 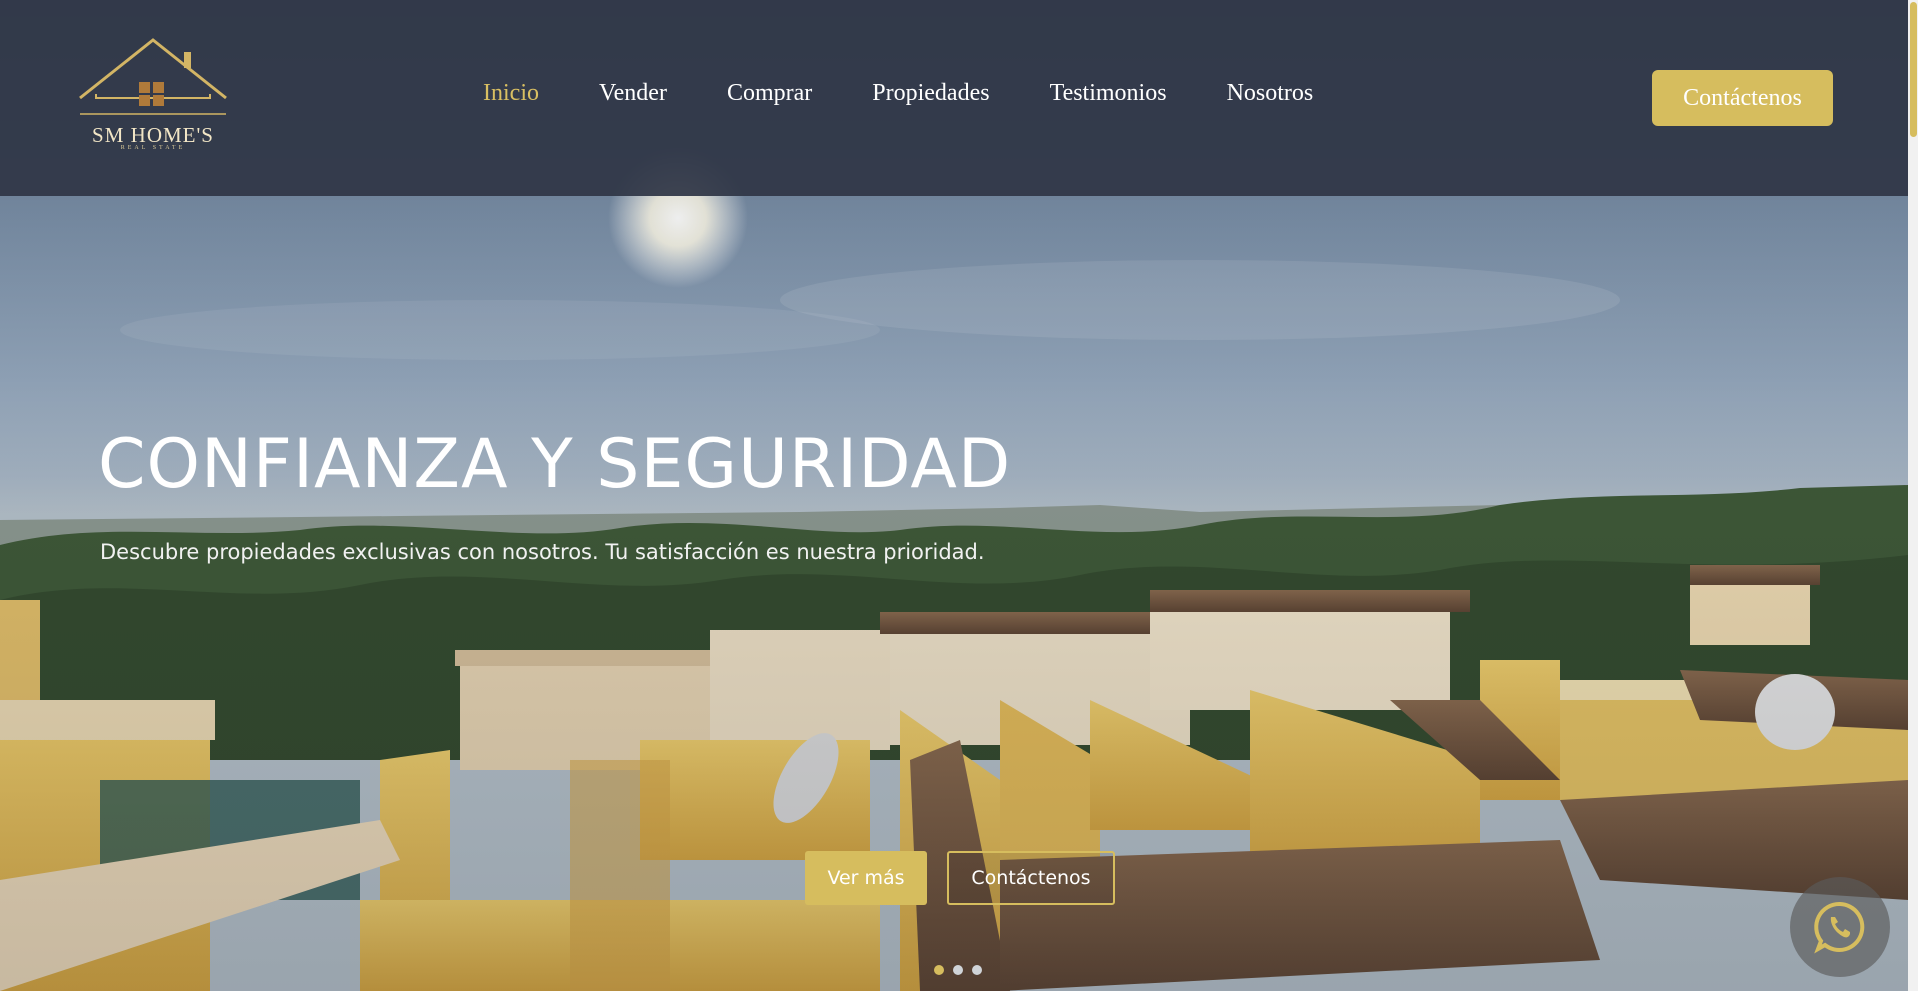 I want to click on carousel-indicators, so click(x=958, y=970).